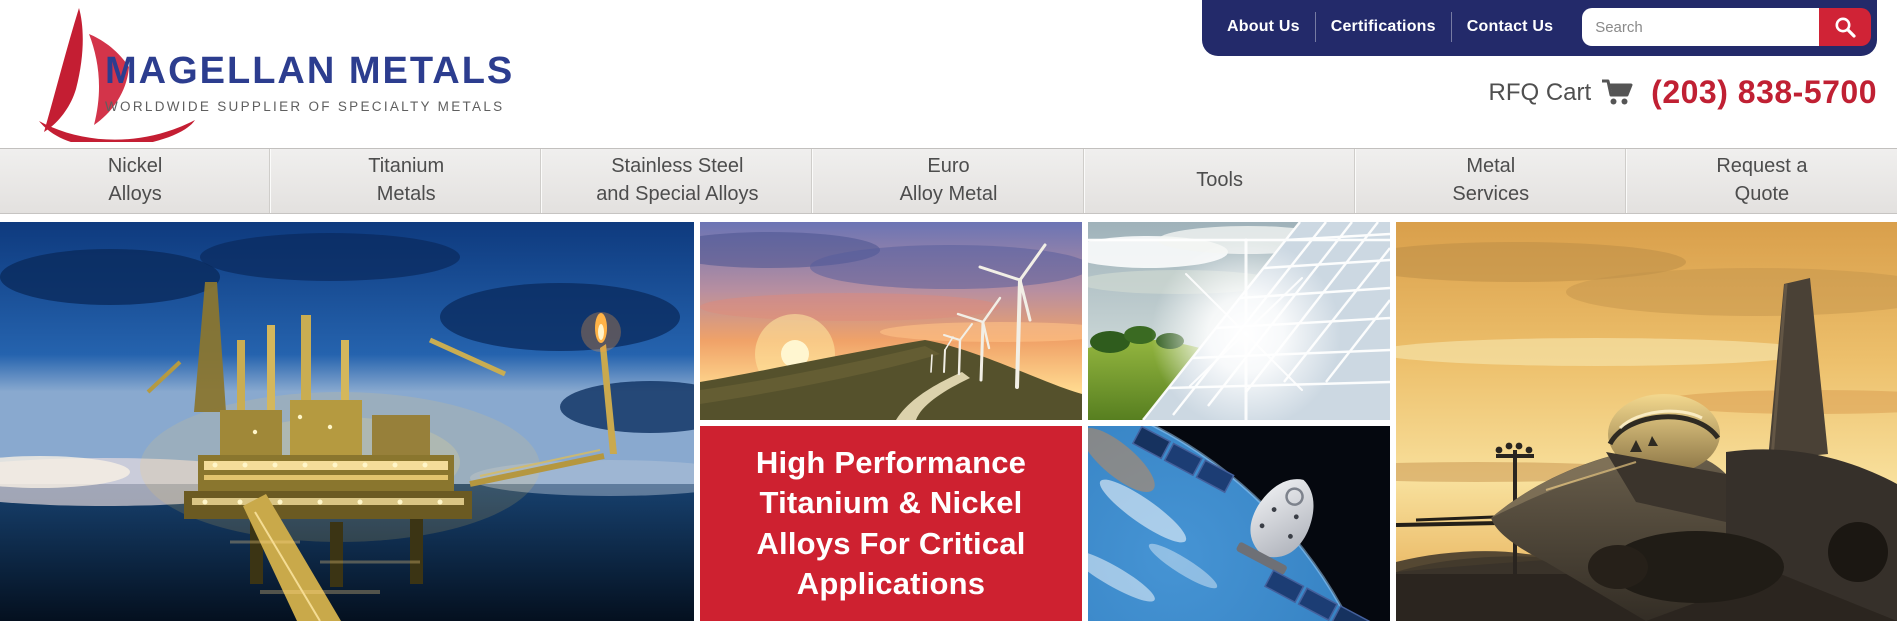  I want to click on nav-item-stainless-steel: Stainless Steel and Special Alloys, so click(676, 181).